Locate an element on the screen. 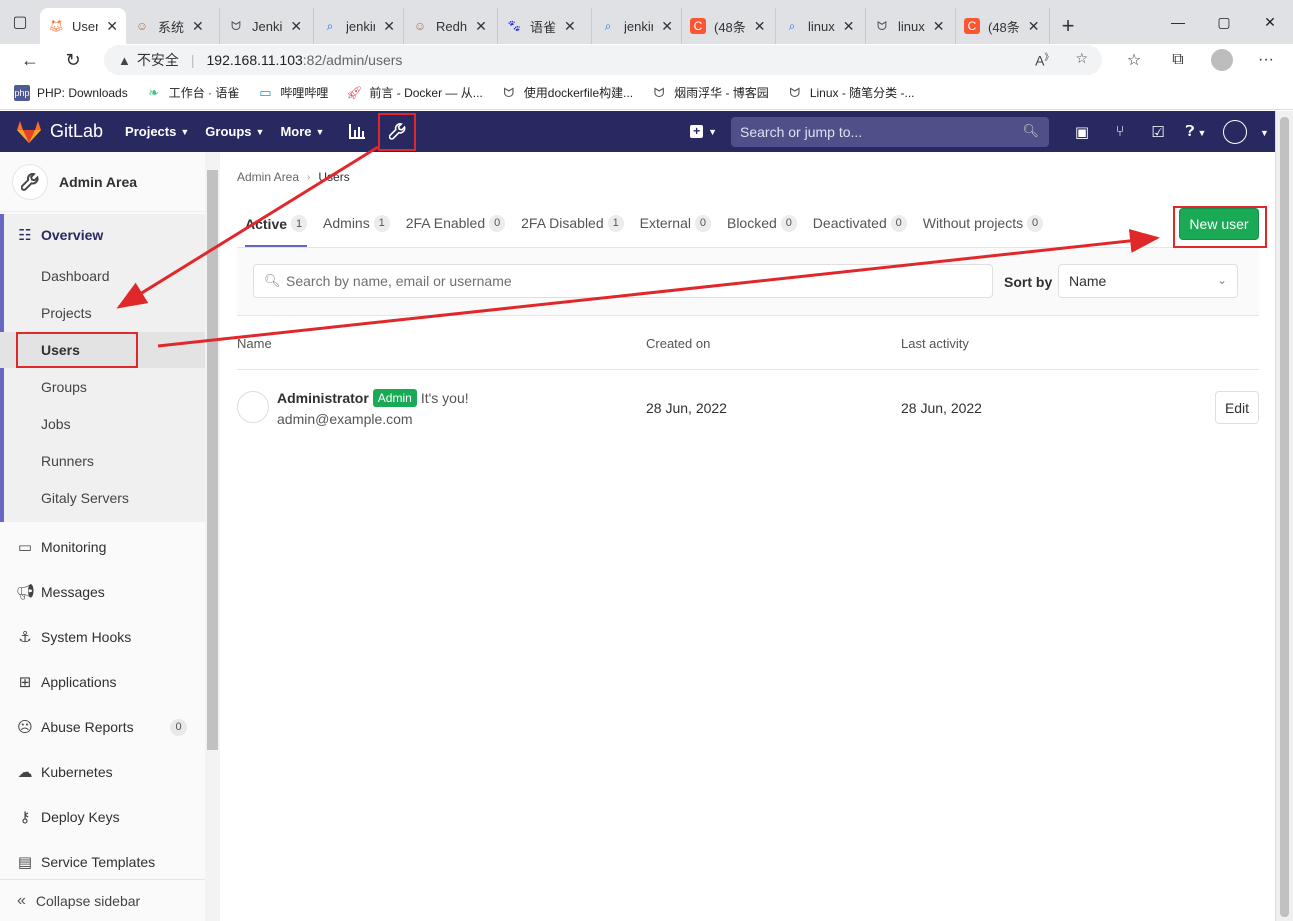  collections-icon: ⧉ is located at coordinates (1178, 60).